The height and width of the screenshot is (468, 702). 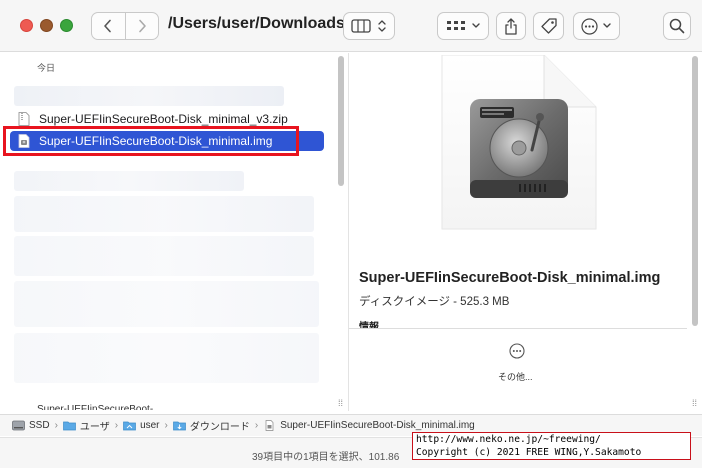 I want to click on chevron-right-icon, so click(x=142, y=26).